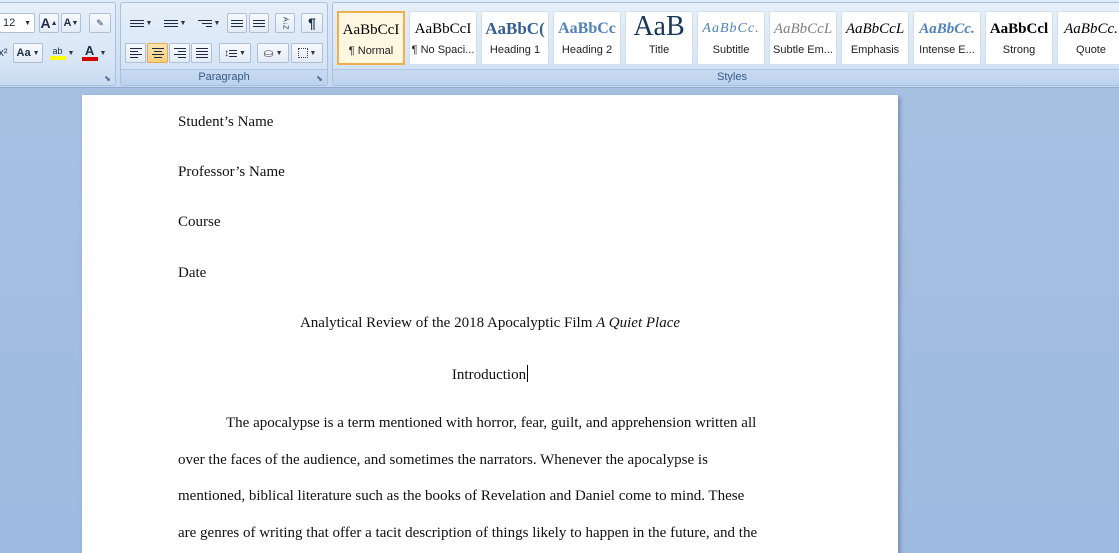  I want to click on change-case-button: Aa ▼, so click(28, 53).